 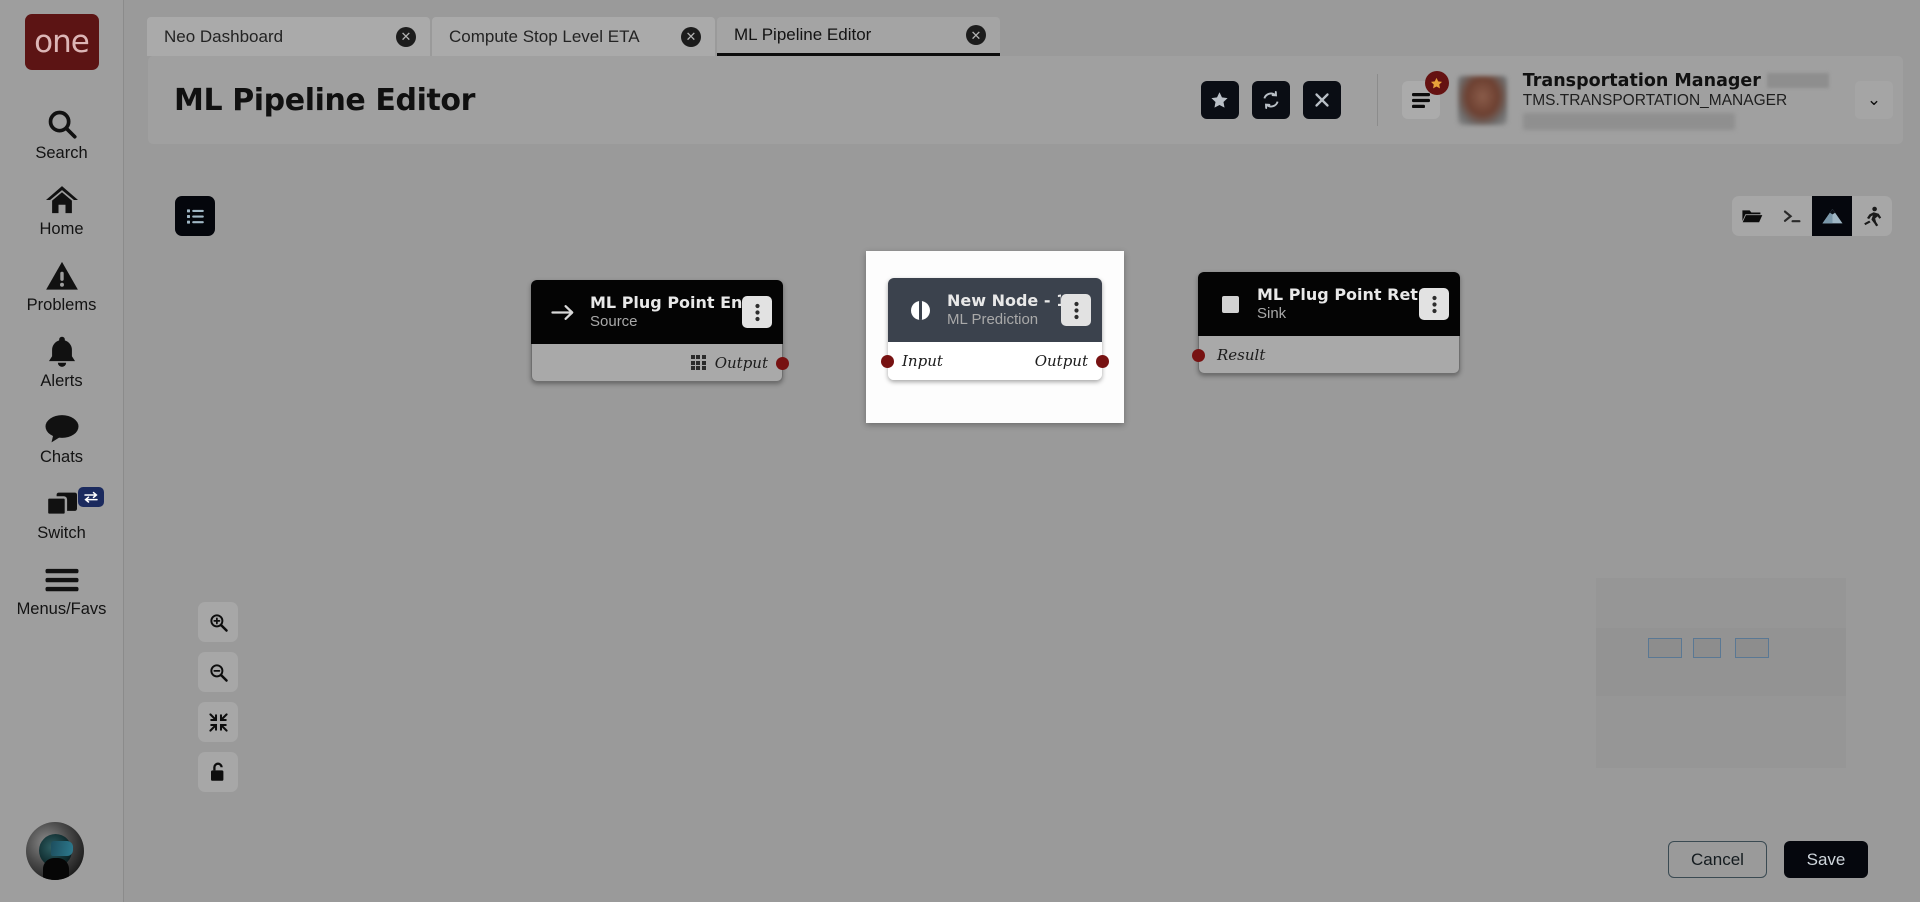 What do you see at coordinates (61, 153) in the screenshot?
I see `sidebar-item-label: Search` at bounding box center [61, 153].